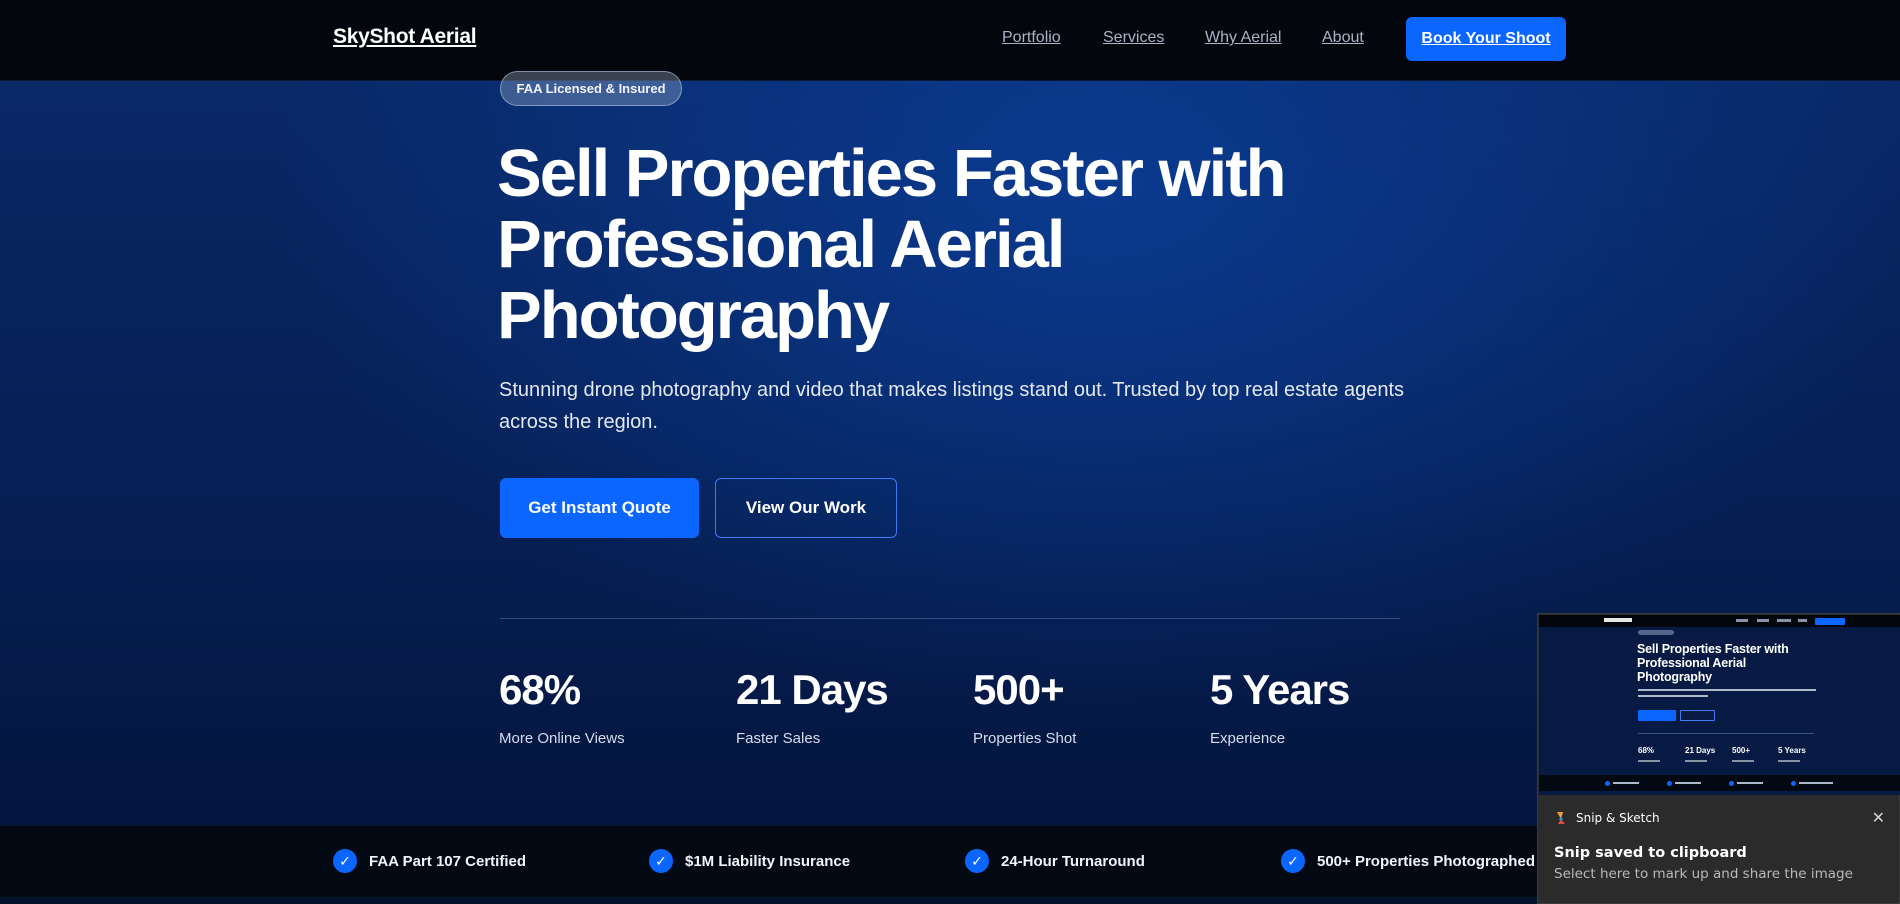 This screenshot has height=904, width=1900. Describe the element at coordinates (1248, 738) in the screenshot. I see `stat-label: Experience` at that location.